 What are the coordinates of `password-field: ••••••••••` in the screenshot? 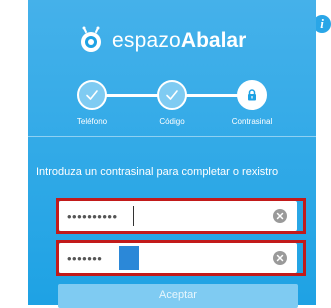 It's located at (178, 216).